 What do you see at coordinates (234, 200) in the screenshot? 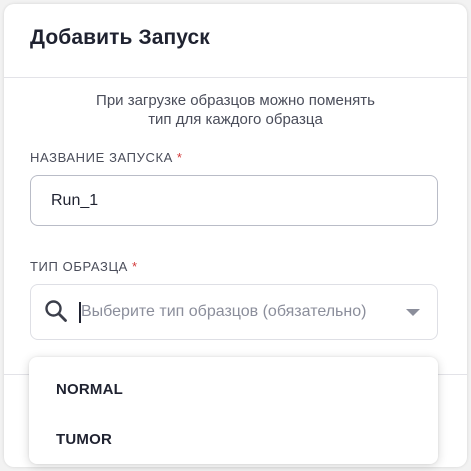
I see `run-name-input` at bounding box center [234, 200].